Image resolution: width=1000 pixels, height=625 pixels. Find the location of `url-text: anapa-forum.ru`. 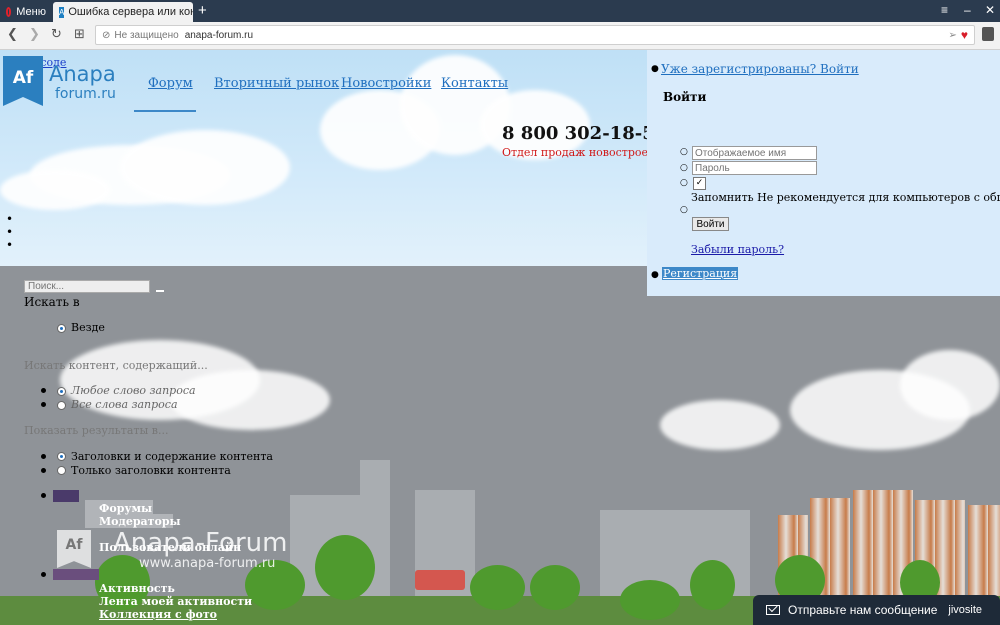

url-text: anapa-forum.ru is located at coordinates (219, 35).